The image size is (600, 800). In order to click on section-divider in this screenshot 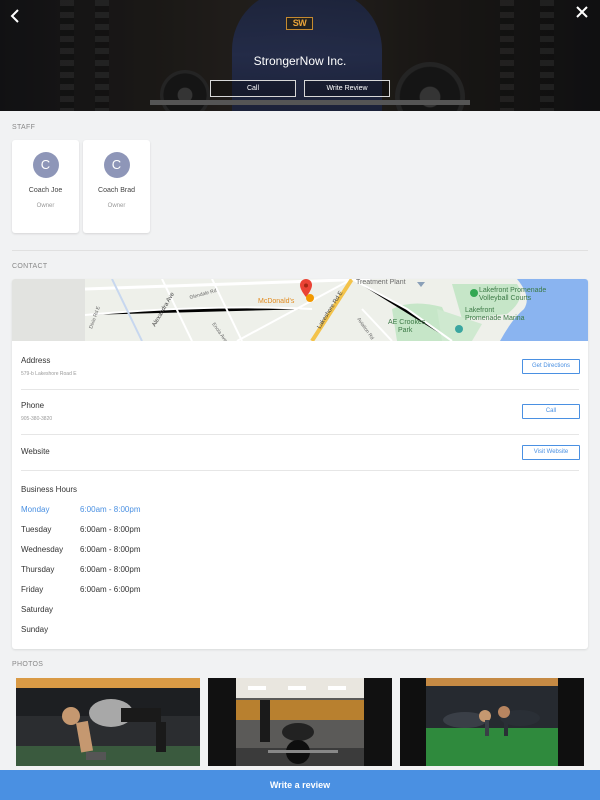, I will do `click(300, 250)`.